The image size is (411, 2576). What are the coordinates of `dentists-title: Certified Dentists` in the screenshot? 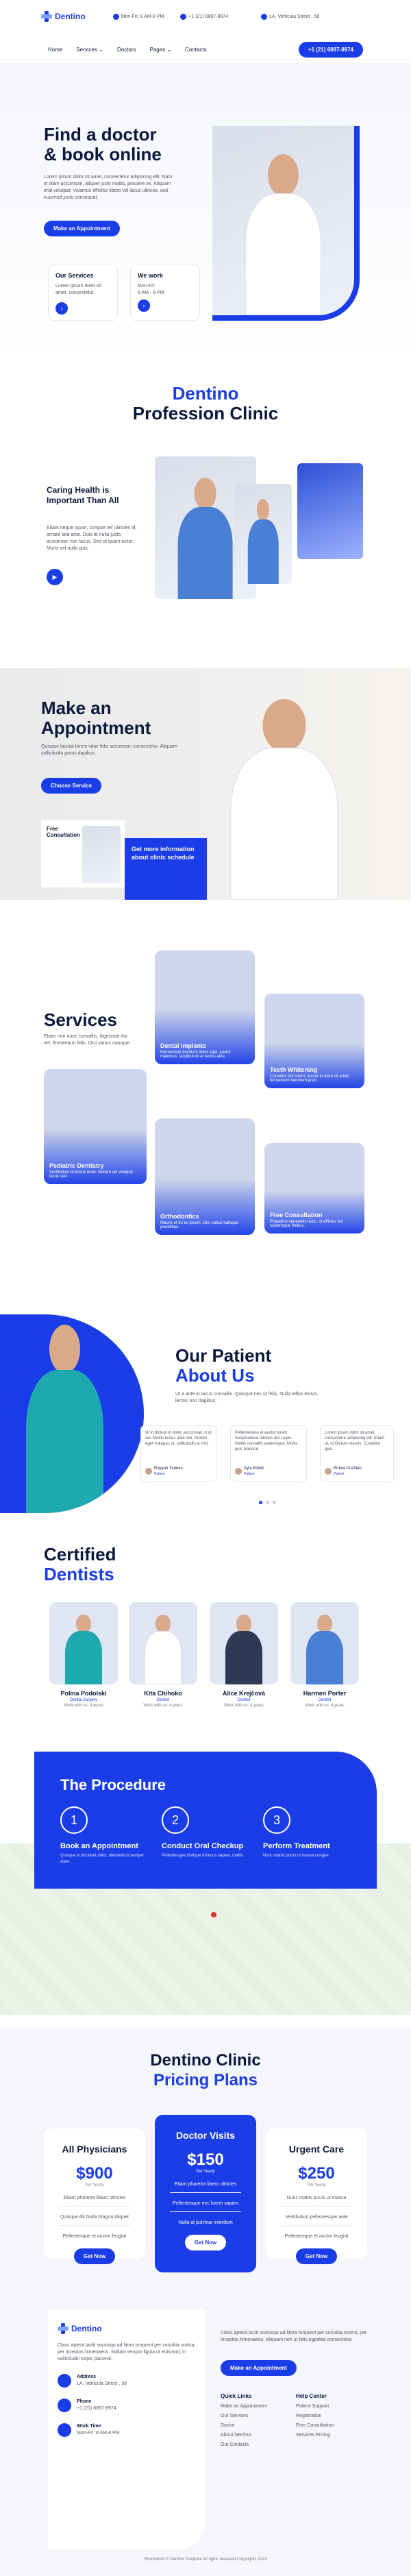 It's located at (80, 1564).